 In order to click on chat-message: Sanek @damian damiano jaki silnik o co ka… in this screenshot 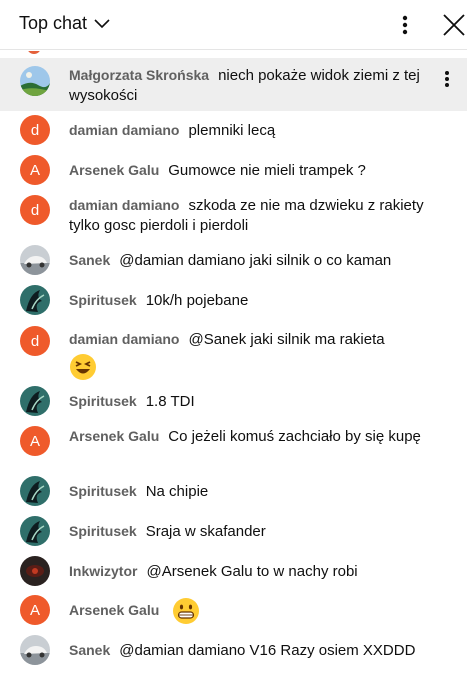, I will do `click(233, 260)`.